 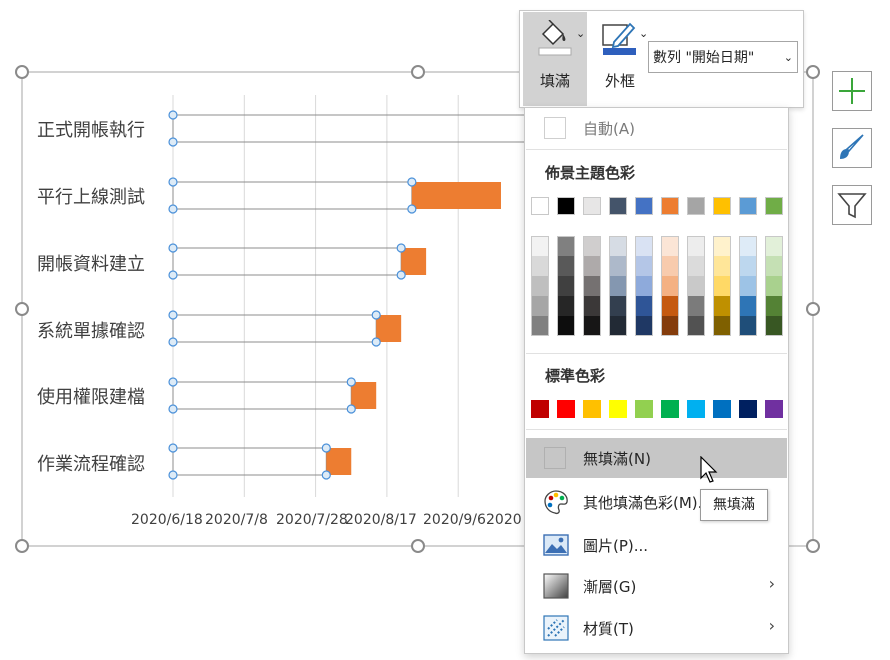 What do you see at coordinates (656, 458) in the screenshot?
I see `no-fill-item: 無填滿(N)` at bounding box center [656, 458].